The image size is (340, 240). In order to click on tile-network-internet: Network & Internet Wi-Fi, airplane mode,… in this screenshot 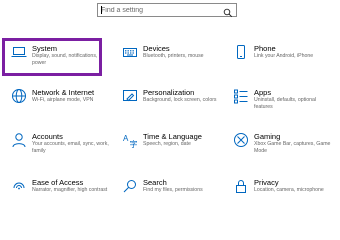, I will do `click(61, 104)`.